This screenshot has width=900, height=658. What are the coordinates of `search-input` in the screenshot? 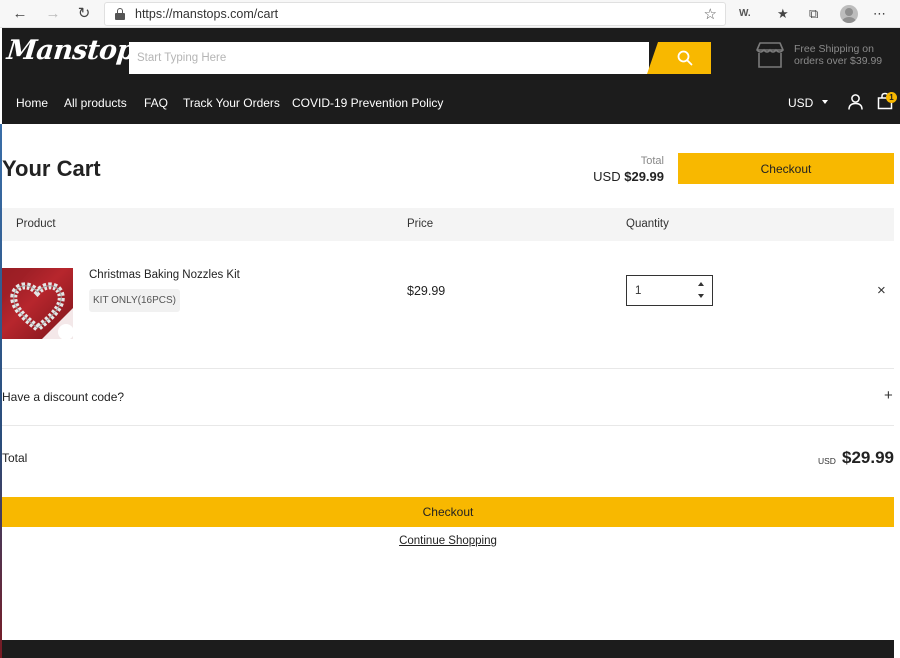 It's located at (389, 58).